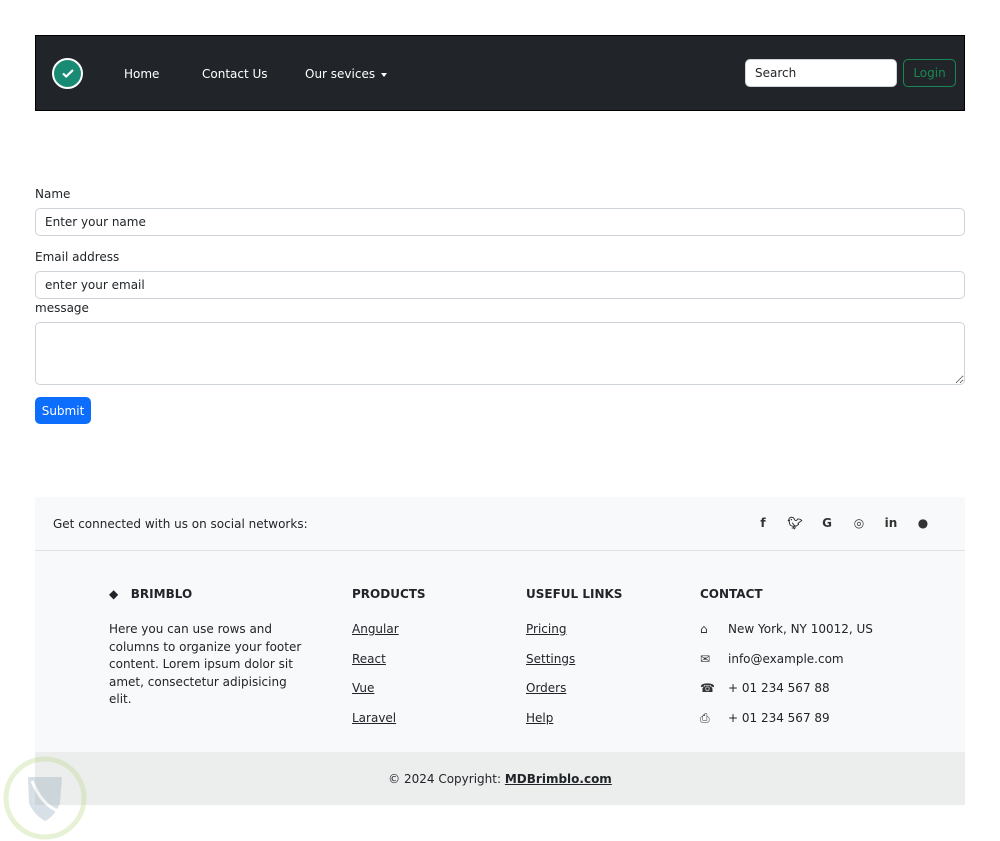 This screenshot has height=841, width=1000. Describe the element at coordinates (389, 594) in the screenshot. I see `products-title: PRODUCTS` at that location.